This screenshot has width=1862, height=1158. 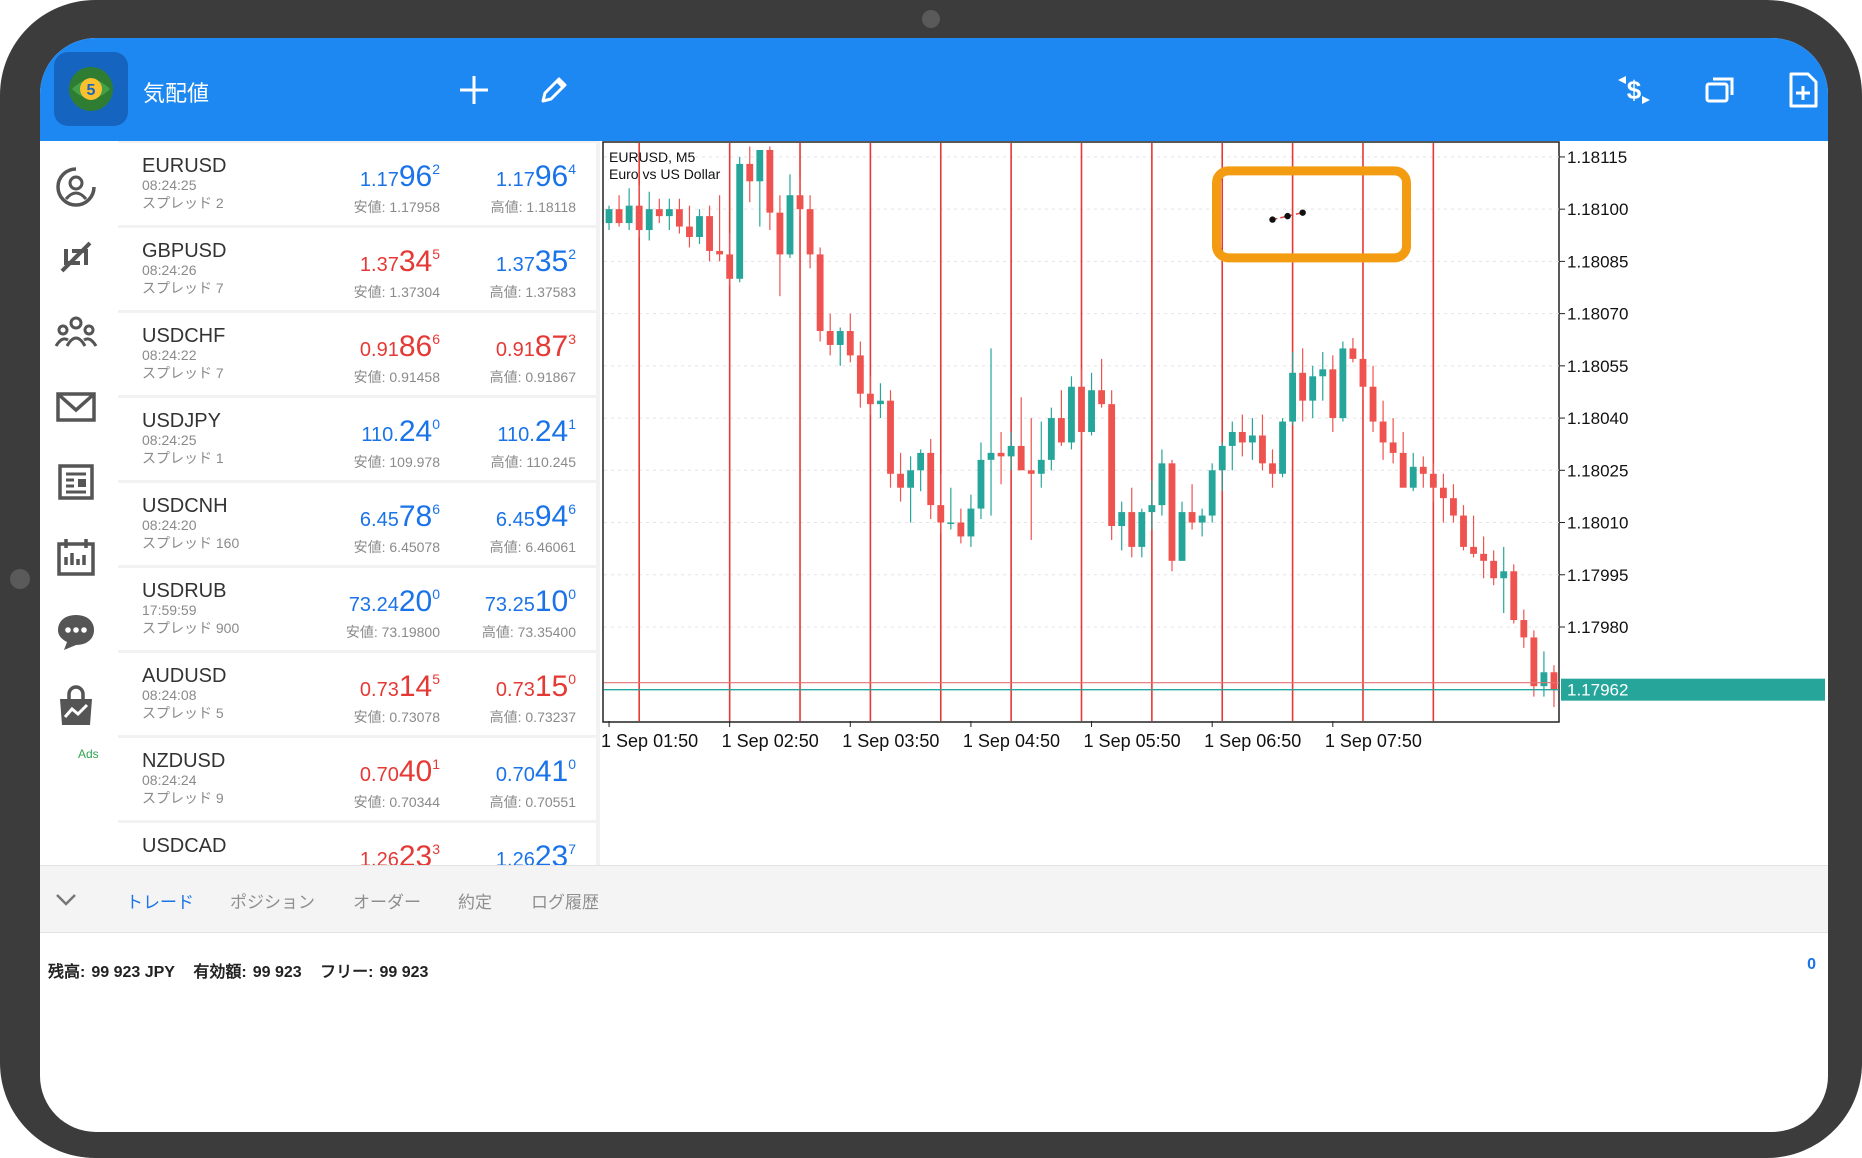 I want to click on add-symbol-button, so click(x=474, y=90).